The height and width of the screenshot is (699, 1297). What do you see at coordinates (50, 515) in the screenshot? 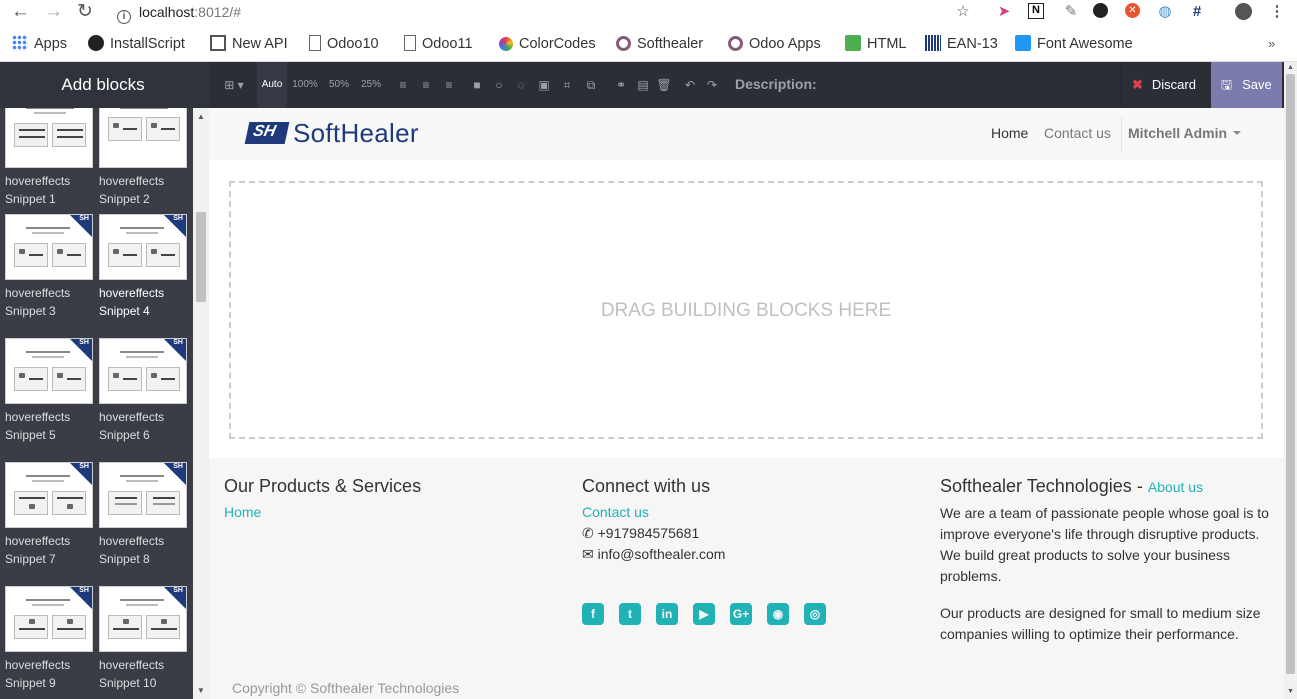
I see `snippet-block: SH hovereffects Snippet 7` at bounding box center [50, 515].